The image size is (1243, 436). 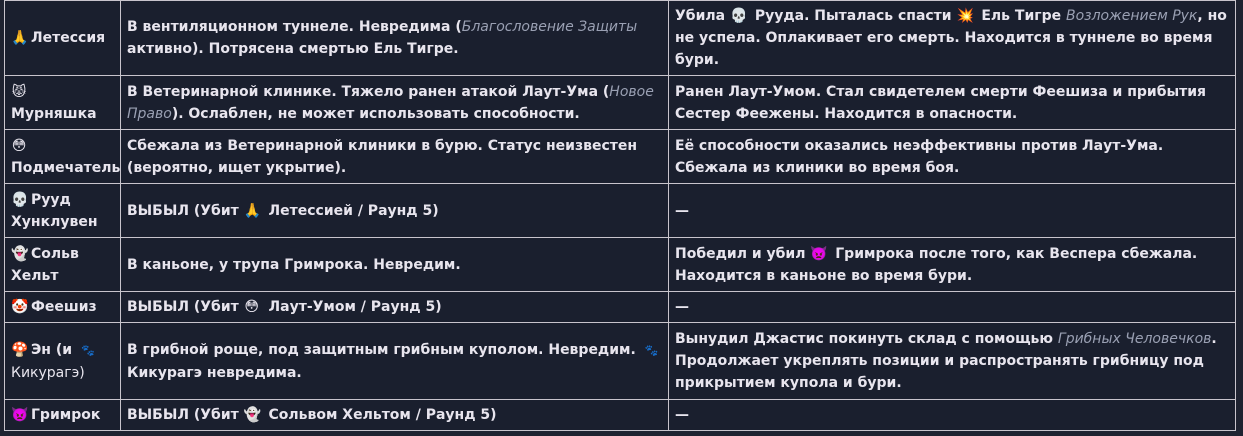 I want to click on character-name-cell: 😳 Подмечатель, so click(x=62, y=156).